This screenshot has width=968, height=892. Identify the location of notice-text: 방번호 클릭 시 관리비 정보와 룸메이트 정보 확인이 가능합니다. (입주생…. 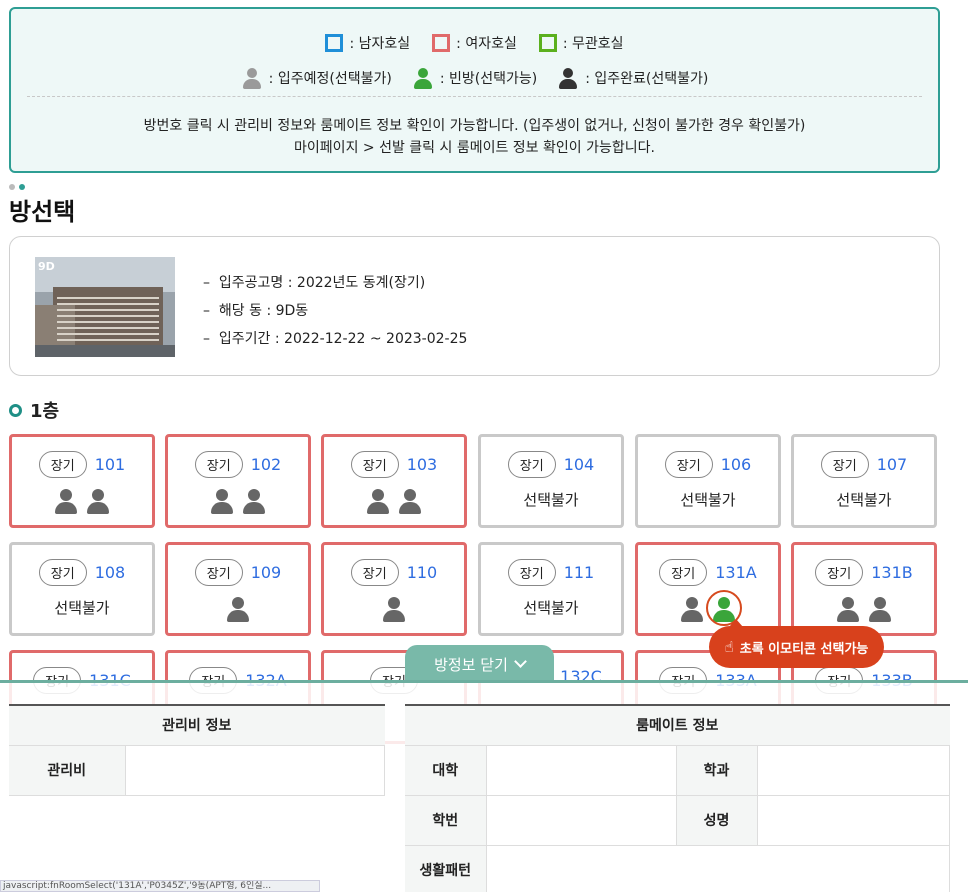
(474, 137).